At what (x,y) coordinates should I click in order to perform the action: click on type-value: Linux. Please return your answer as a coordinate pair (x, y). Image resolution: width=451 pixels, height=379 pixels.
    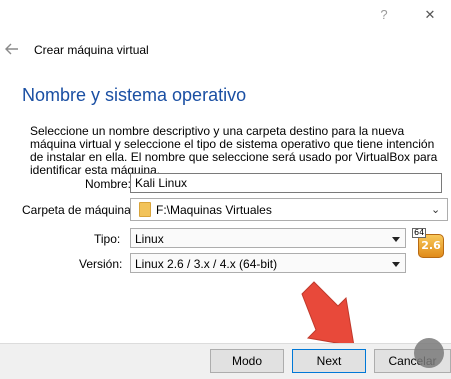
    Looking at the image, I should click on (149, 239).